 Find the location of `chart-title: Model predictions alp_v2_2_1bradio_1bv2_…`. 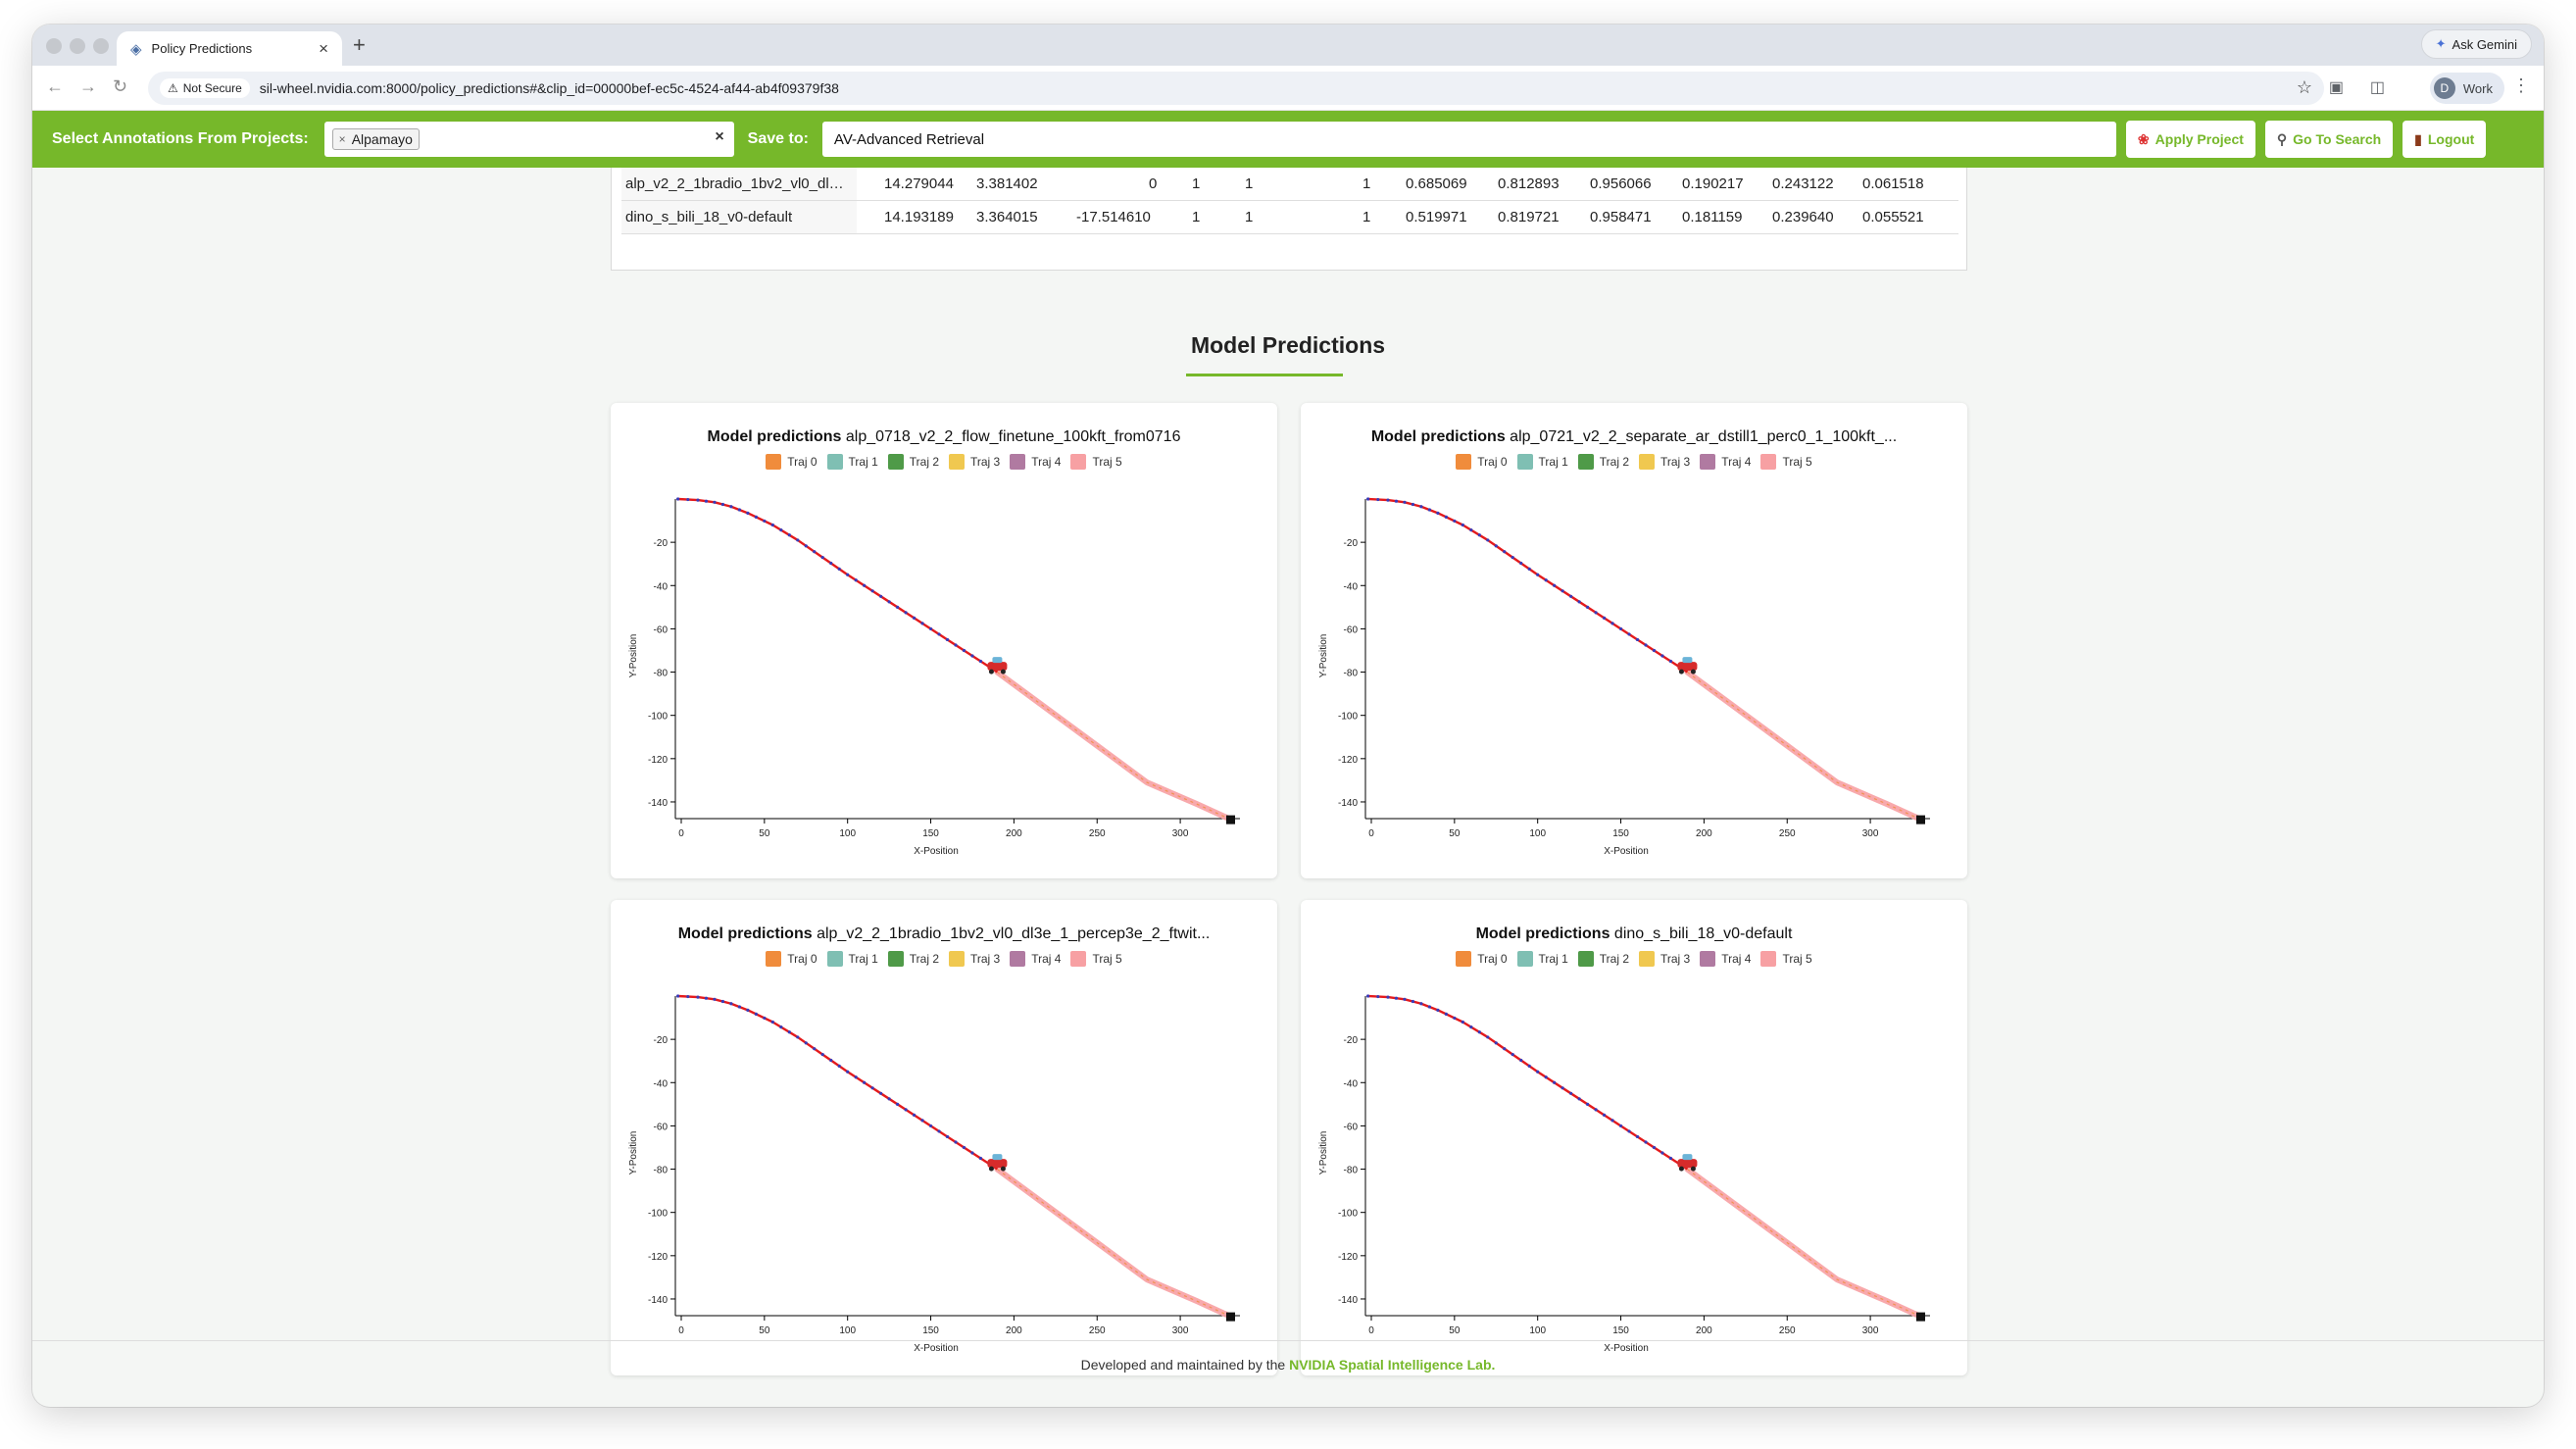

chart-title: Model predictions alp_v2_2_1bradio_1bv2_… is located at coordinates (944, 934).